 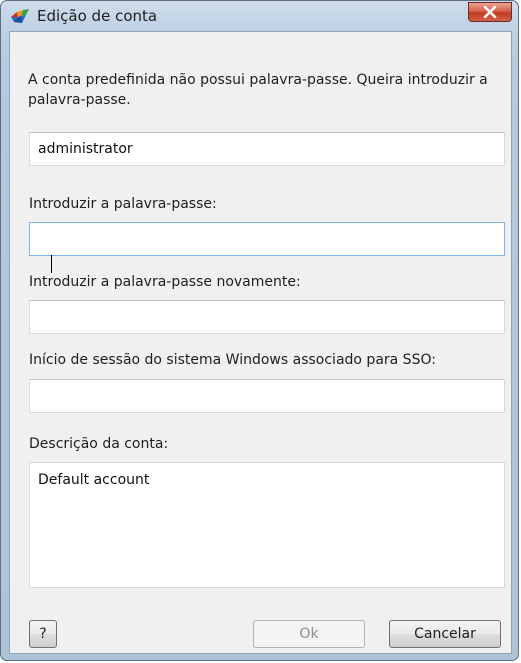 I want to click on description-label: Descrição da conta:, so click(x=99, y=444).